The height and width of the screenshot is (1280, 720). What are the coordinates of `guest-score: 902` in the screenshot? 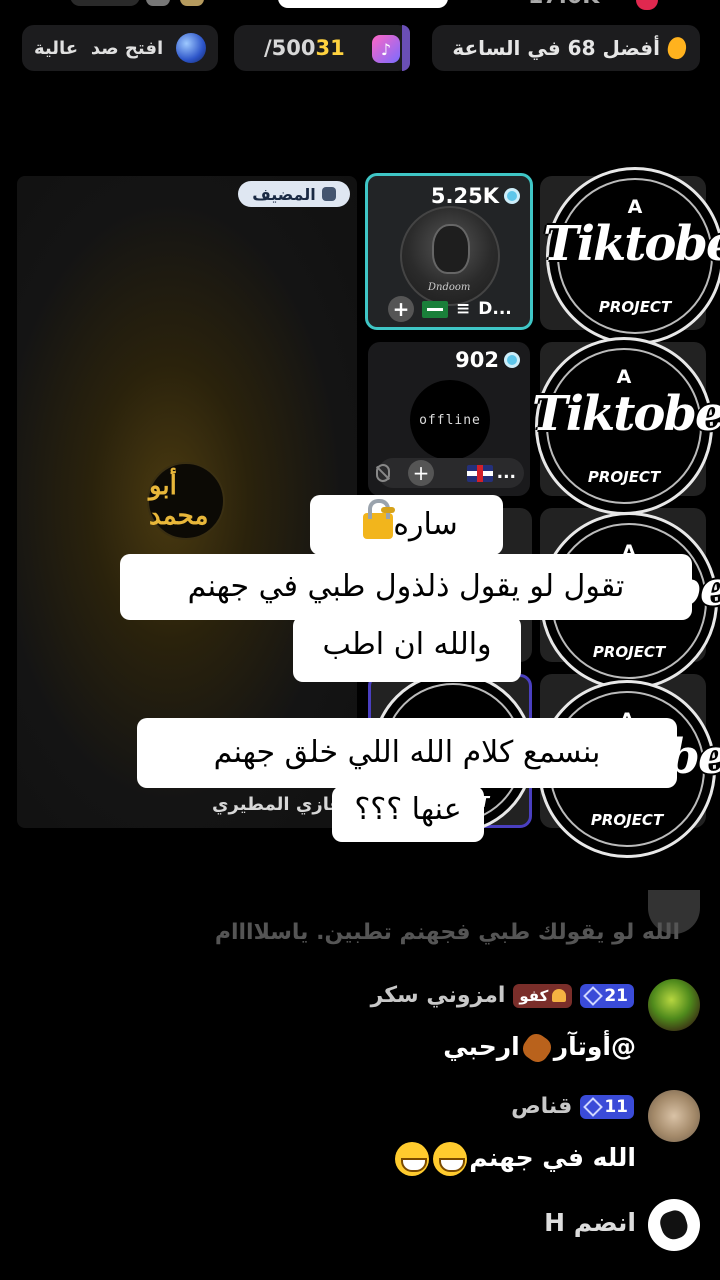 It's located at (487, 360).